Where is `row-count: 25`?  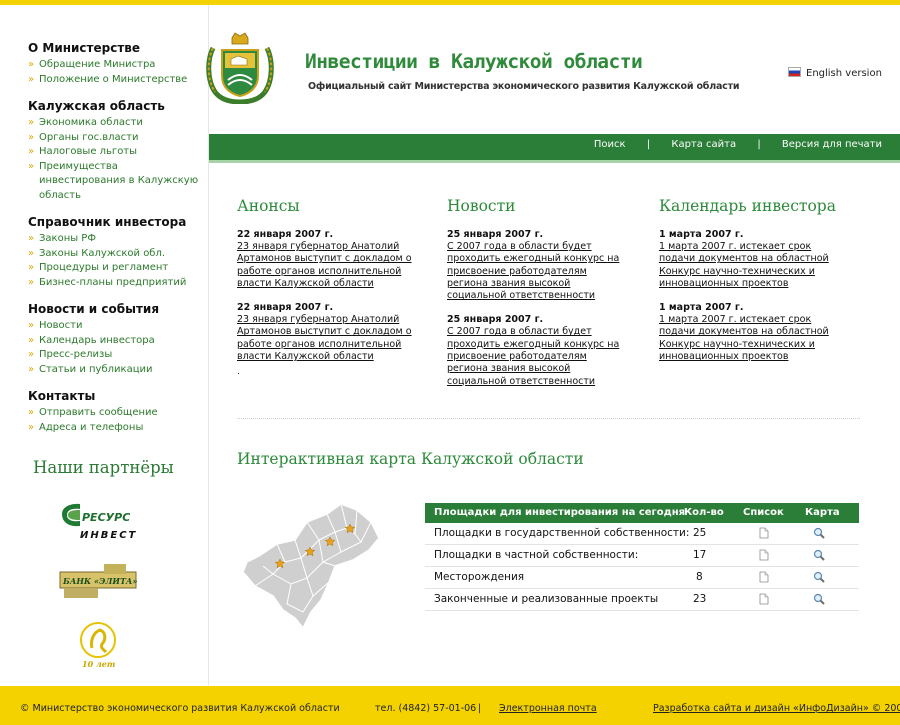
row-count: 25 is located at coordinates (700, 533).